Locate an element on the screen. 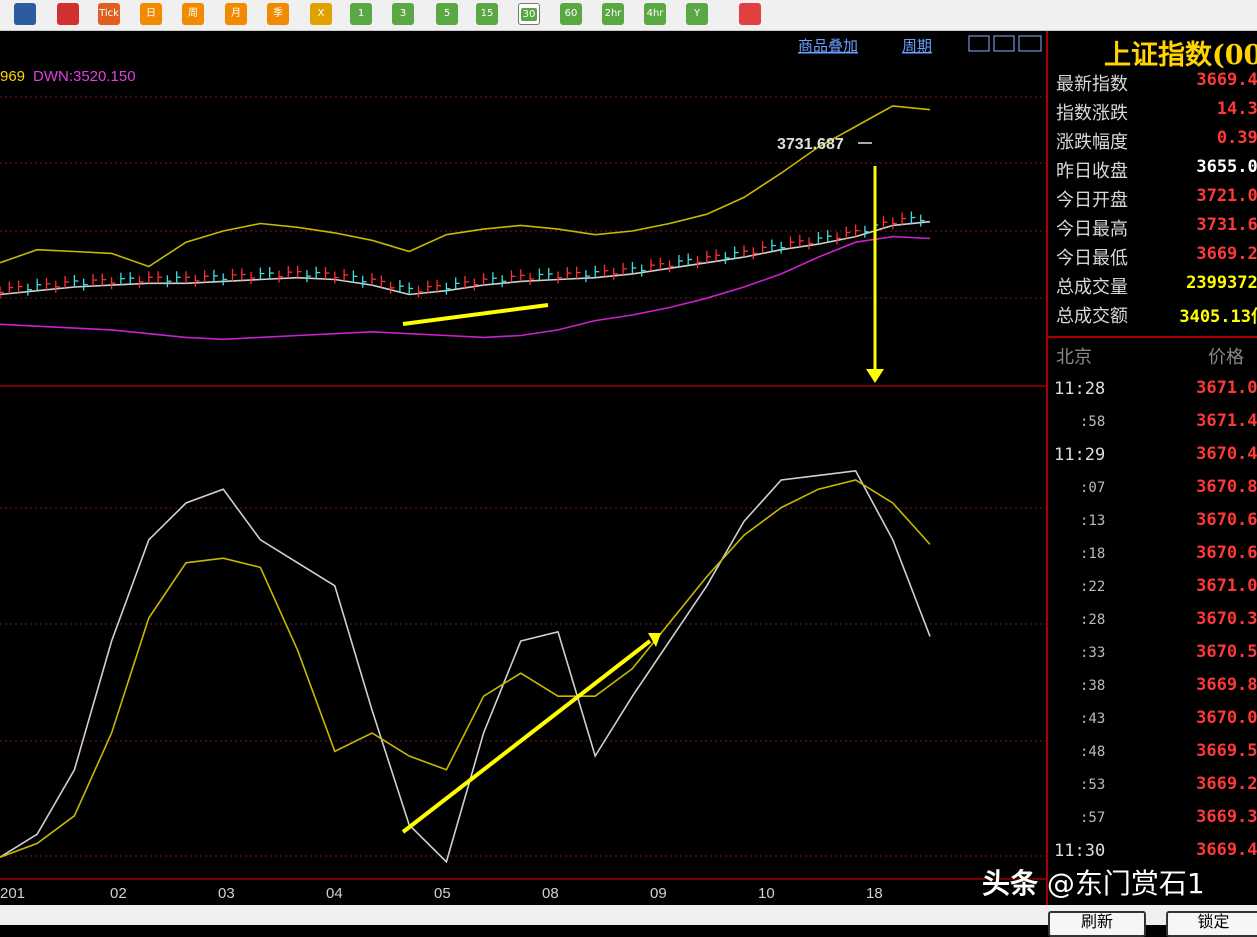  tick-row: 11:29 3670.456 is located at coordinates (1152, 455).